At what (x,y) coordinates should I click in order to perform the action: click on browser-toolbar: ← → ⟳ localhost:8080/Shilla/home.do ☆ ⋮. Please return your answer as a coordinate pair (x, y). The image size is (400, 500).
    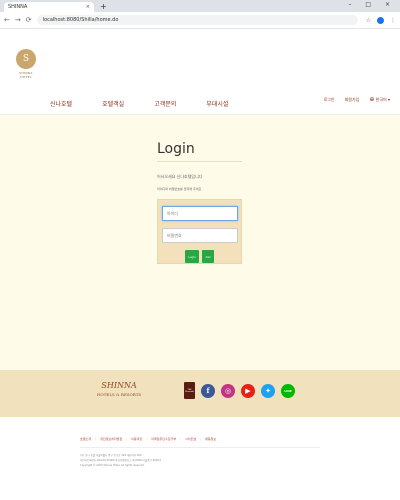
    Looking at the image, I should click on (200, 20).